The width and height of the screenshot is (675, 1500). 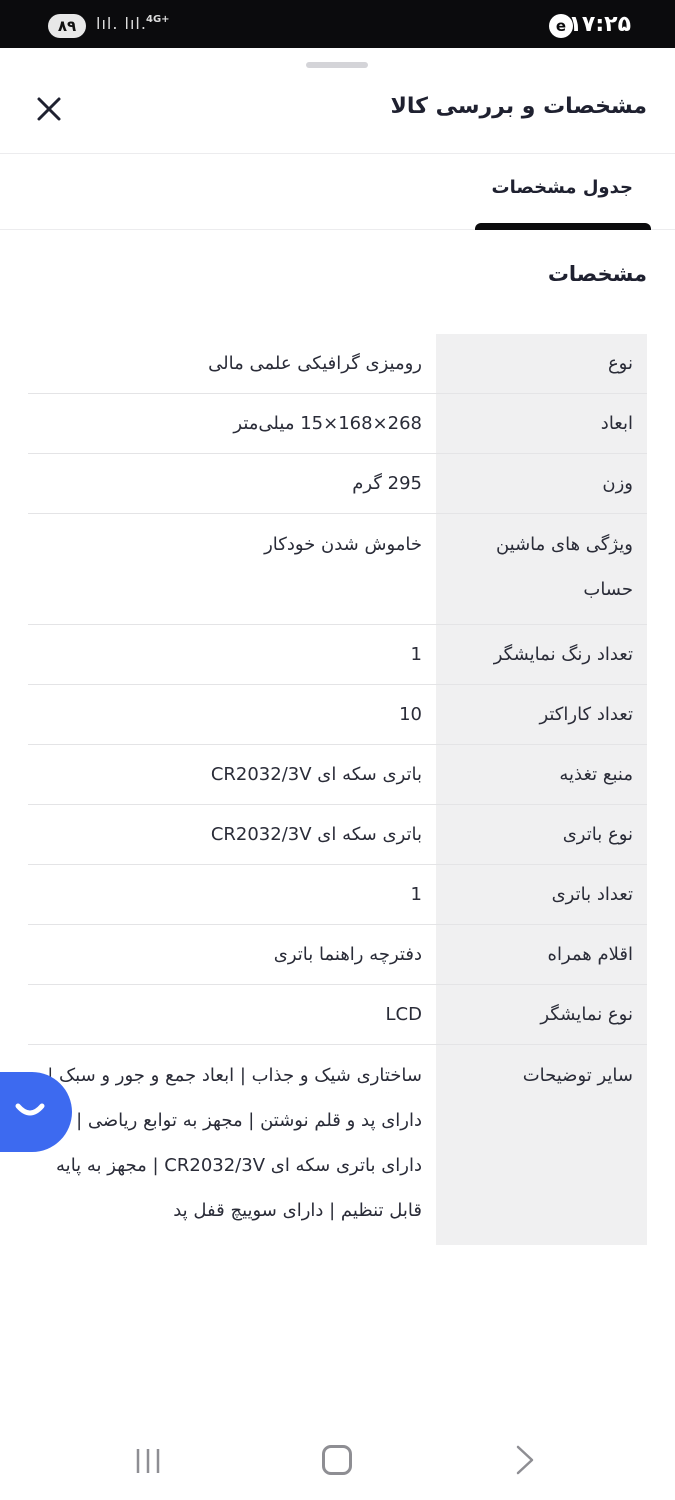 I want to click on table-row: ویژگی های ماشین حساب خاموش شدن خودکار, so click(x=337, y=569).